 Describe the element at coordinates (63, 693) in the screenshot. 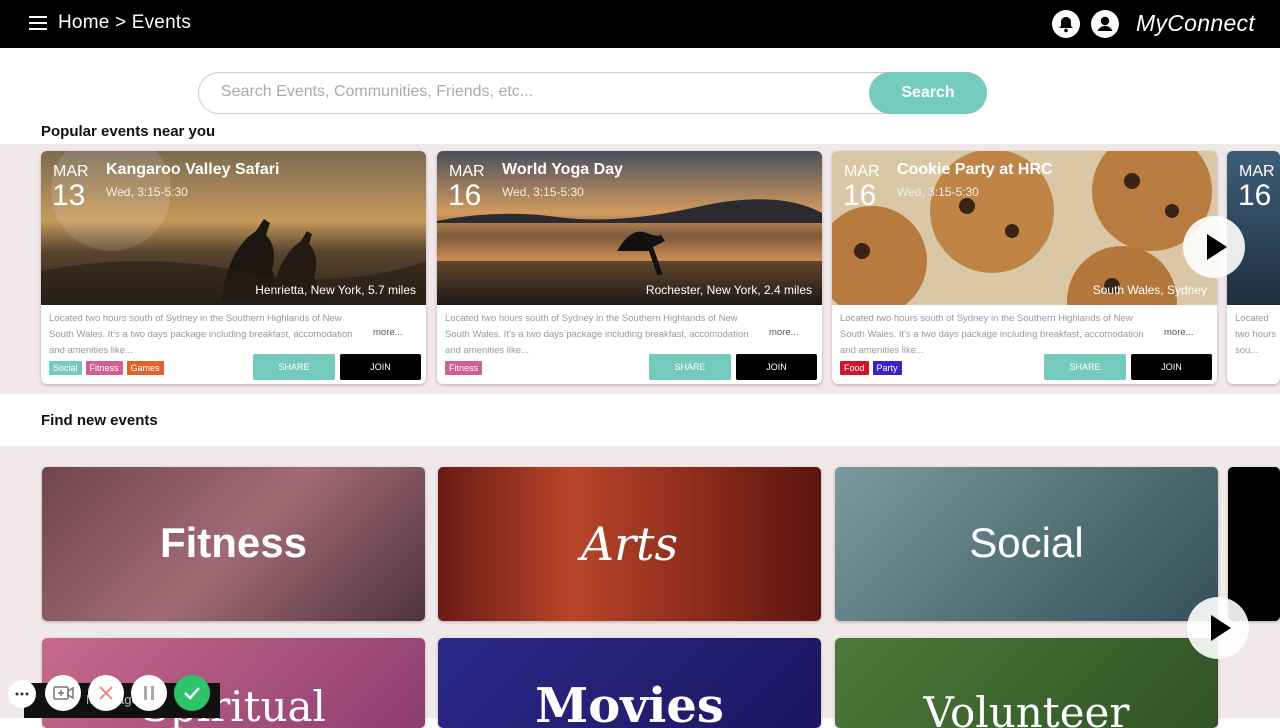

I see `camera-icon` at that location.